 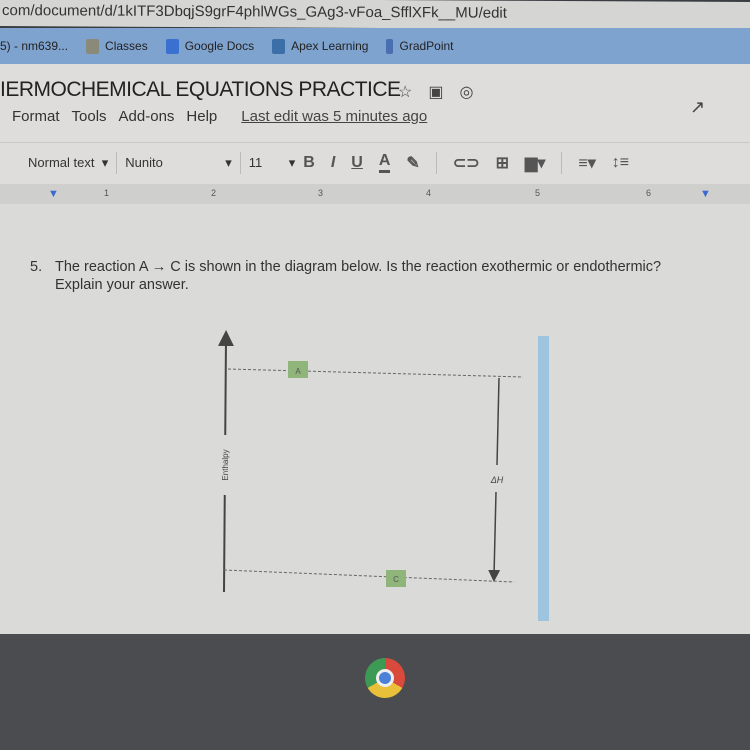 What do you see at coordinates (494, 536) in the screenshot?
I see `delta-h-arrow` at bounding box center [494, 536].